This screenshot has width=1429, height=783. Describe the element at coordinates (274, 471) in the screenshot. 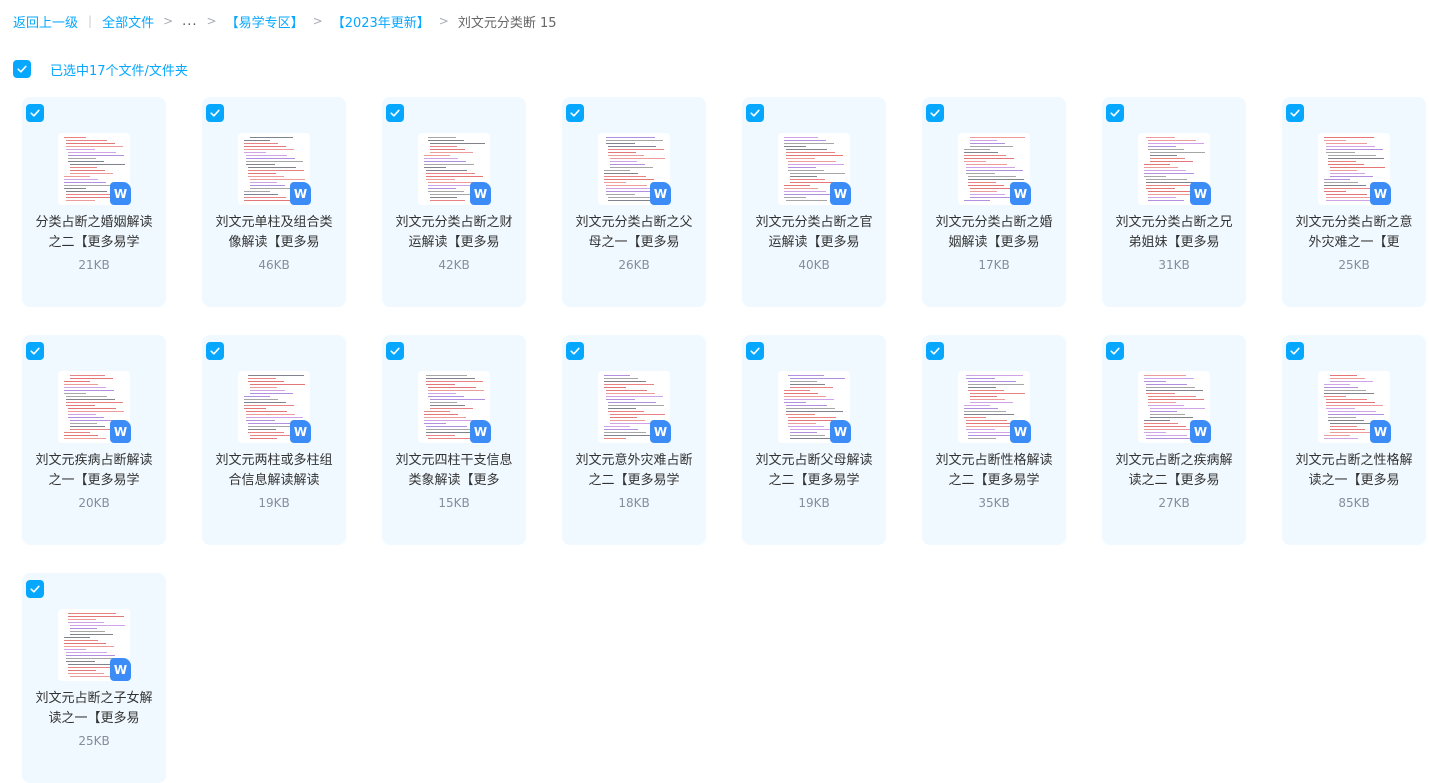

I see `file-name: 刘文元两柱或多柱组合信息解读解读` at that location.